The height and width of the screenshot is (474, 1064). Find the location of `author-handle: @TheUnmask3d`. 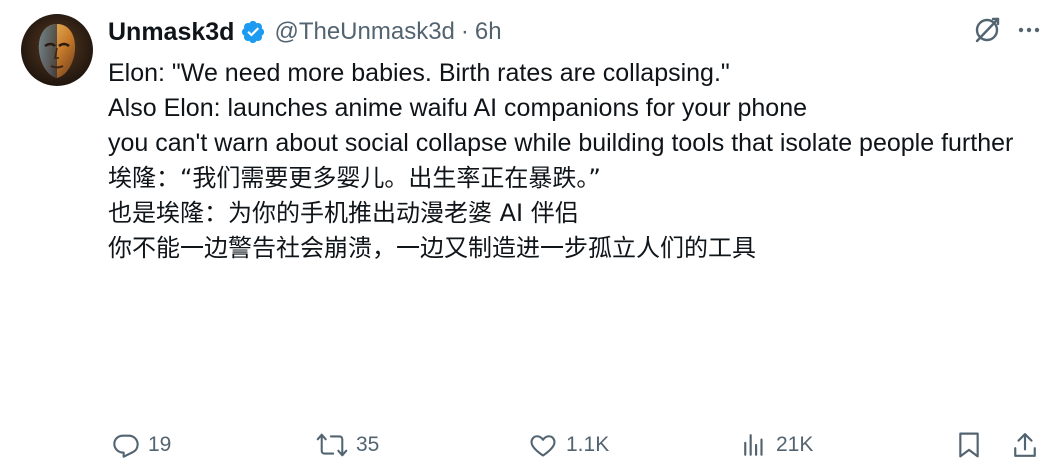

author-handle: @TheUnmask3d is located at coordinates (364, 32).